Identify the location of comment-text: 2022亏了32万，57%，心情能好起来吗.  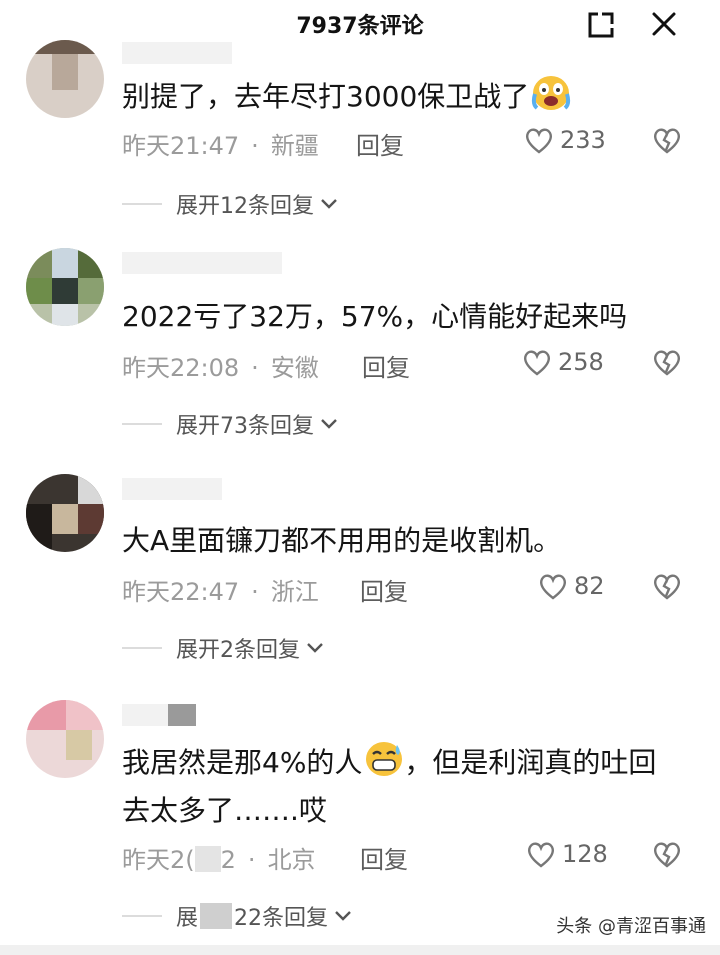
(375, 316).